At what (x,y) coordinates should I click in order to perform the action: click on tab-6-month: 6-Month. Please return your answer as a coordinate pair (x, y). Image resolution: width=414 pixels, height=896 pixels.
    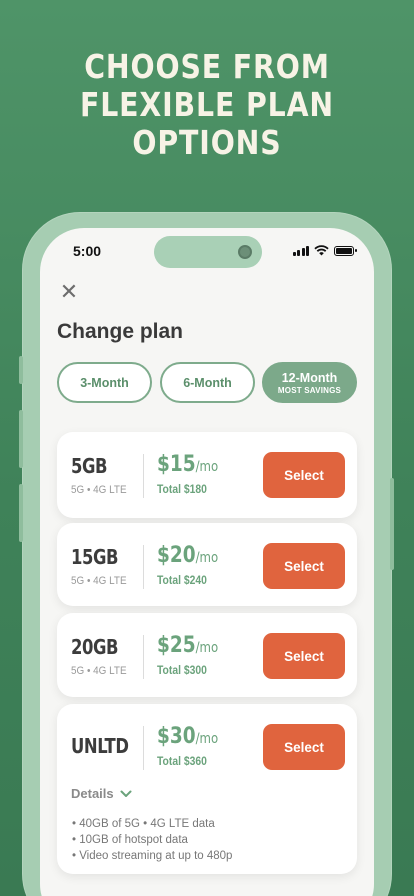
    Looking at the image, I should click on (207, 382).